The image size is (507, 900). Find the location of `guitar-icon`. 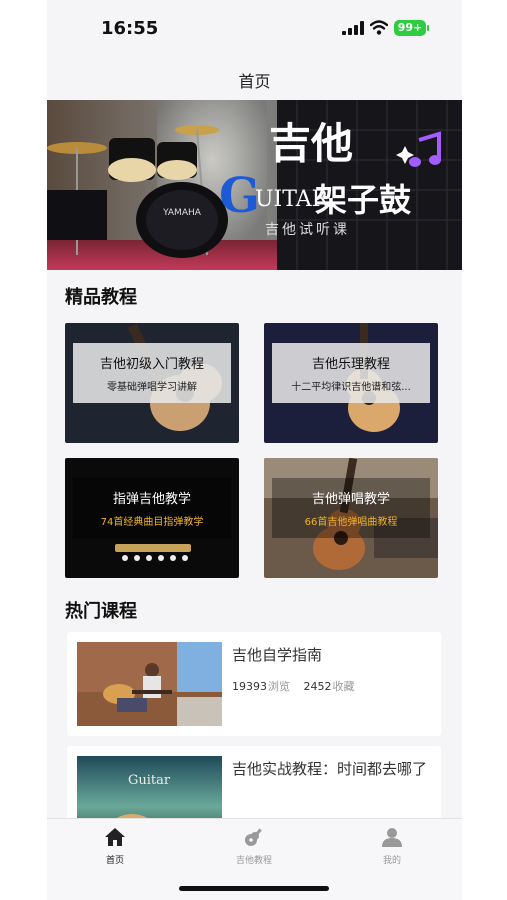

guitar-icon is located at coordinates (253, 837).